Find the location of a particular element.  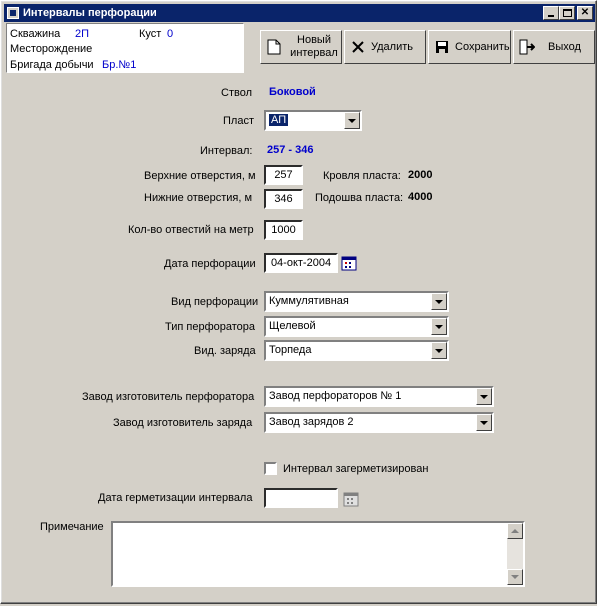

charge-maker-label: Завод изготовитель заряда is located at coordinates (183, 423).